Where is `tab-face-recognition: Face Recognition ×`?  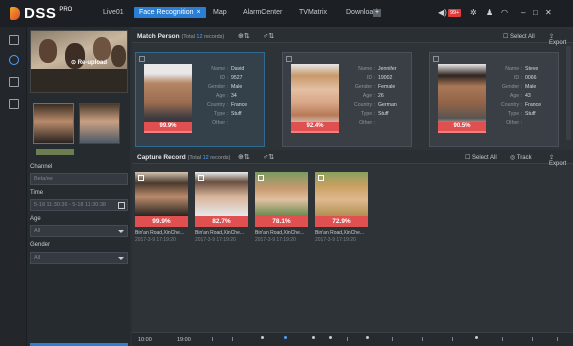
tab-face-recognition: Face Recognition × is located at coordinates (170, 12).